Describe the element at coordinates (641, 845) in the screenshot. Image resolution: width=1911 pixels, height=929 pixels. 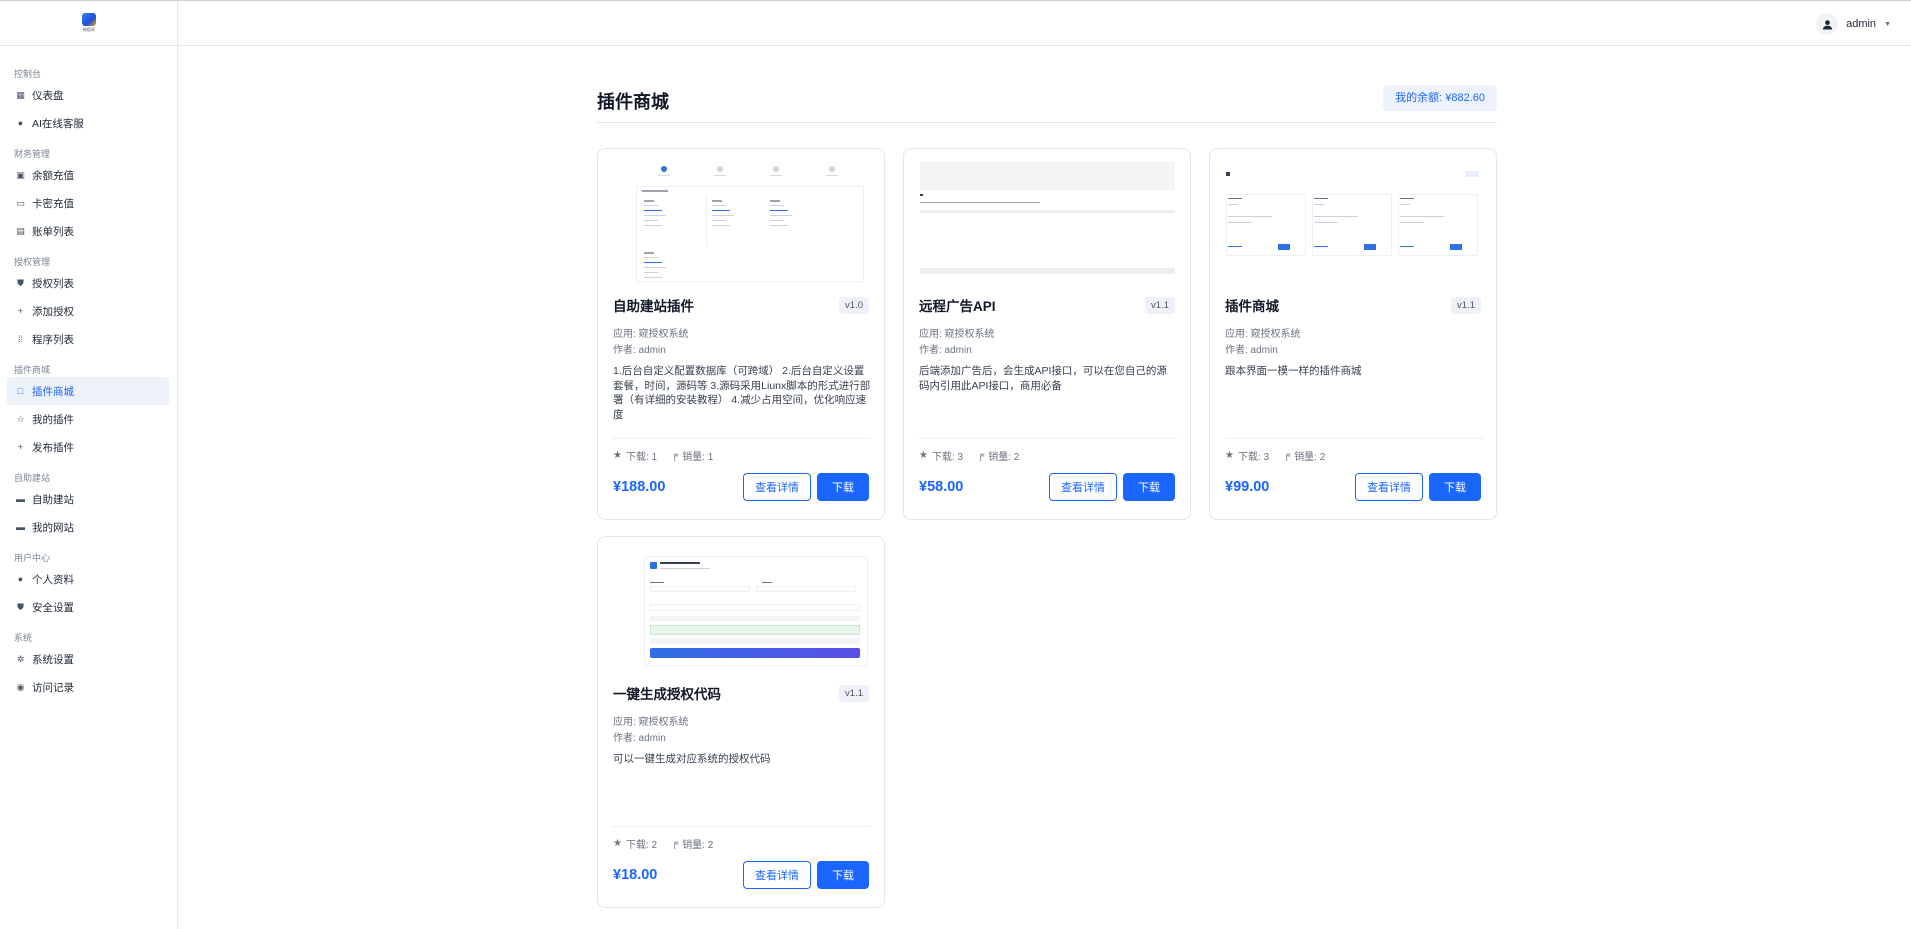
I see `downloads-count: 下载: 2` at that location.